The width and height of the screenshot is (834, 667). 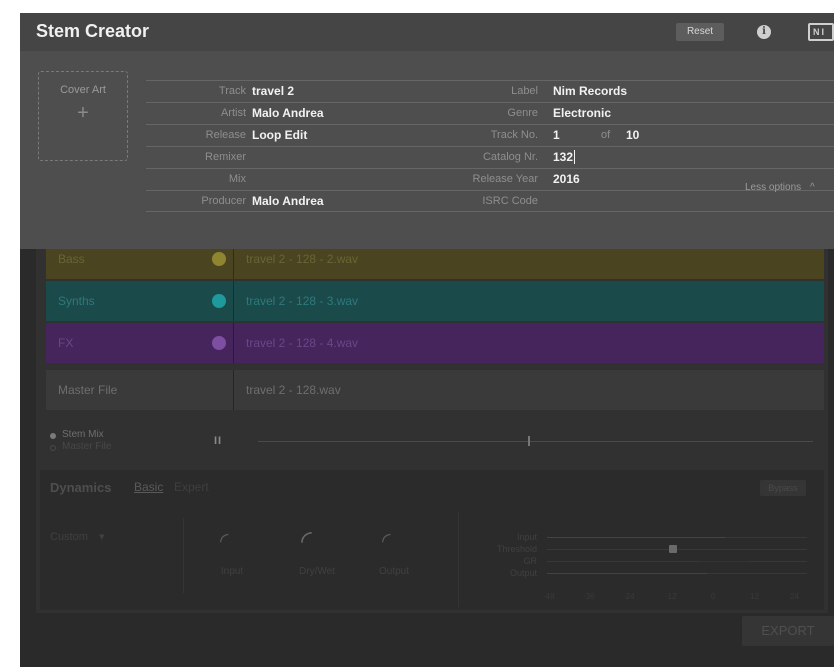 What do you see at coordinates (306, 540) in the screenshot?
I see `dry-wet-knob-icon: ◜` at bounding box center [306, 540].